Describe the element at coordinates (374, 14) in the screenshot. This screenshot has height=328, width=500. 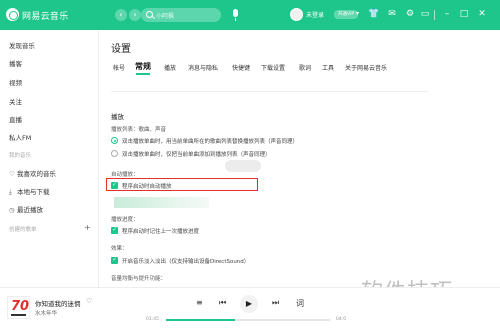
I see `skin-shirt-icon: 👕` at that location.